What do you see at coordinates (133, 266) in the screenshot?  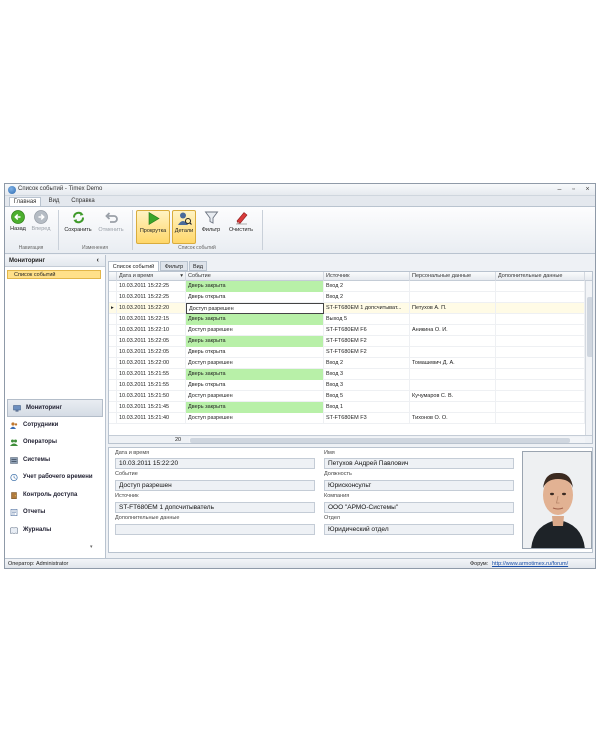 I see `tab-event-list: Список событий` at bounding box center [133, 266].